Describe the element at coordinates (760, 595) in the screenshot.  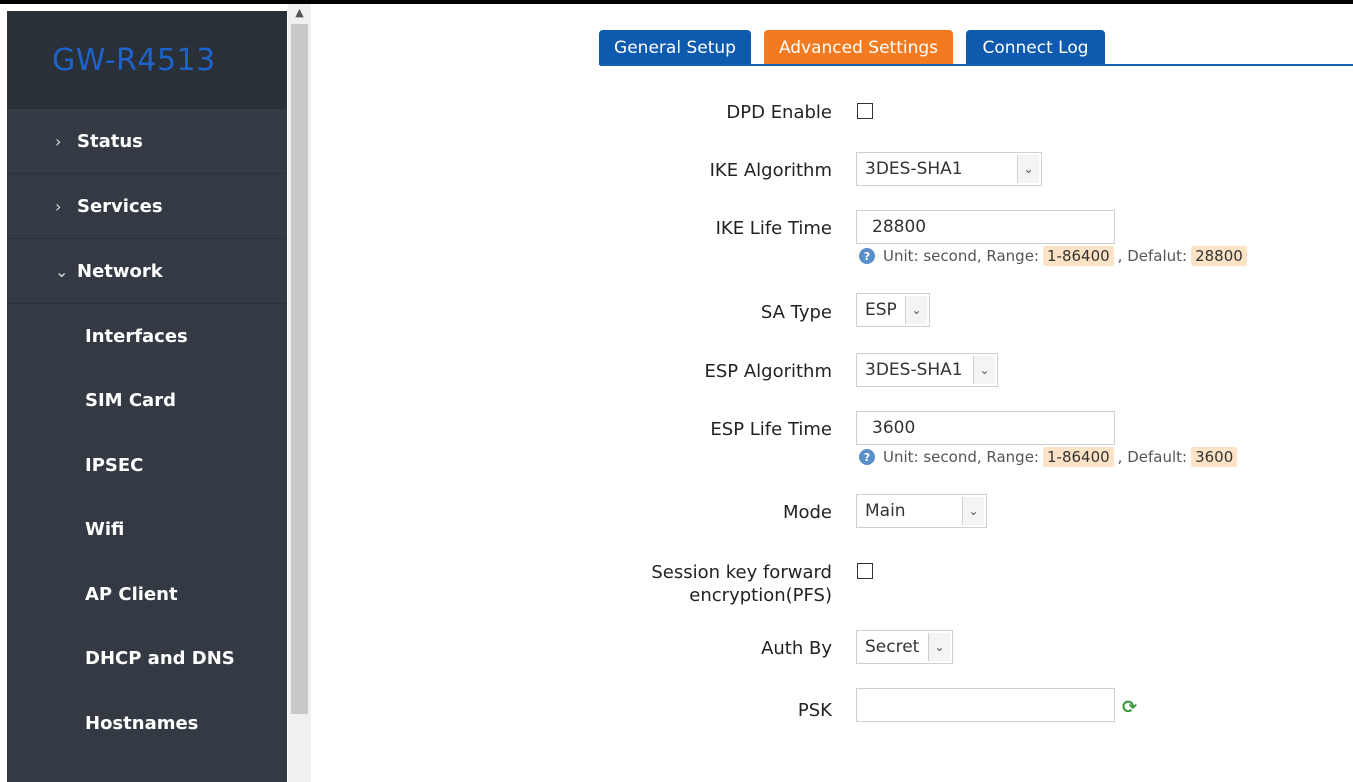
I see `pfs-label-line2: encryption(PFS)` at that location.